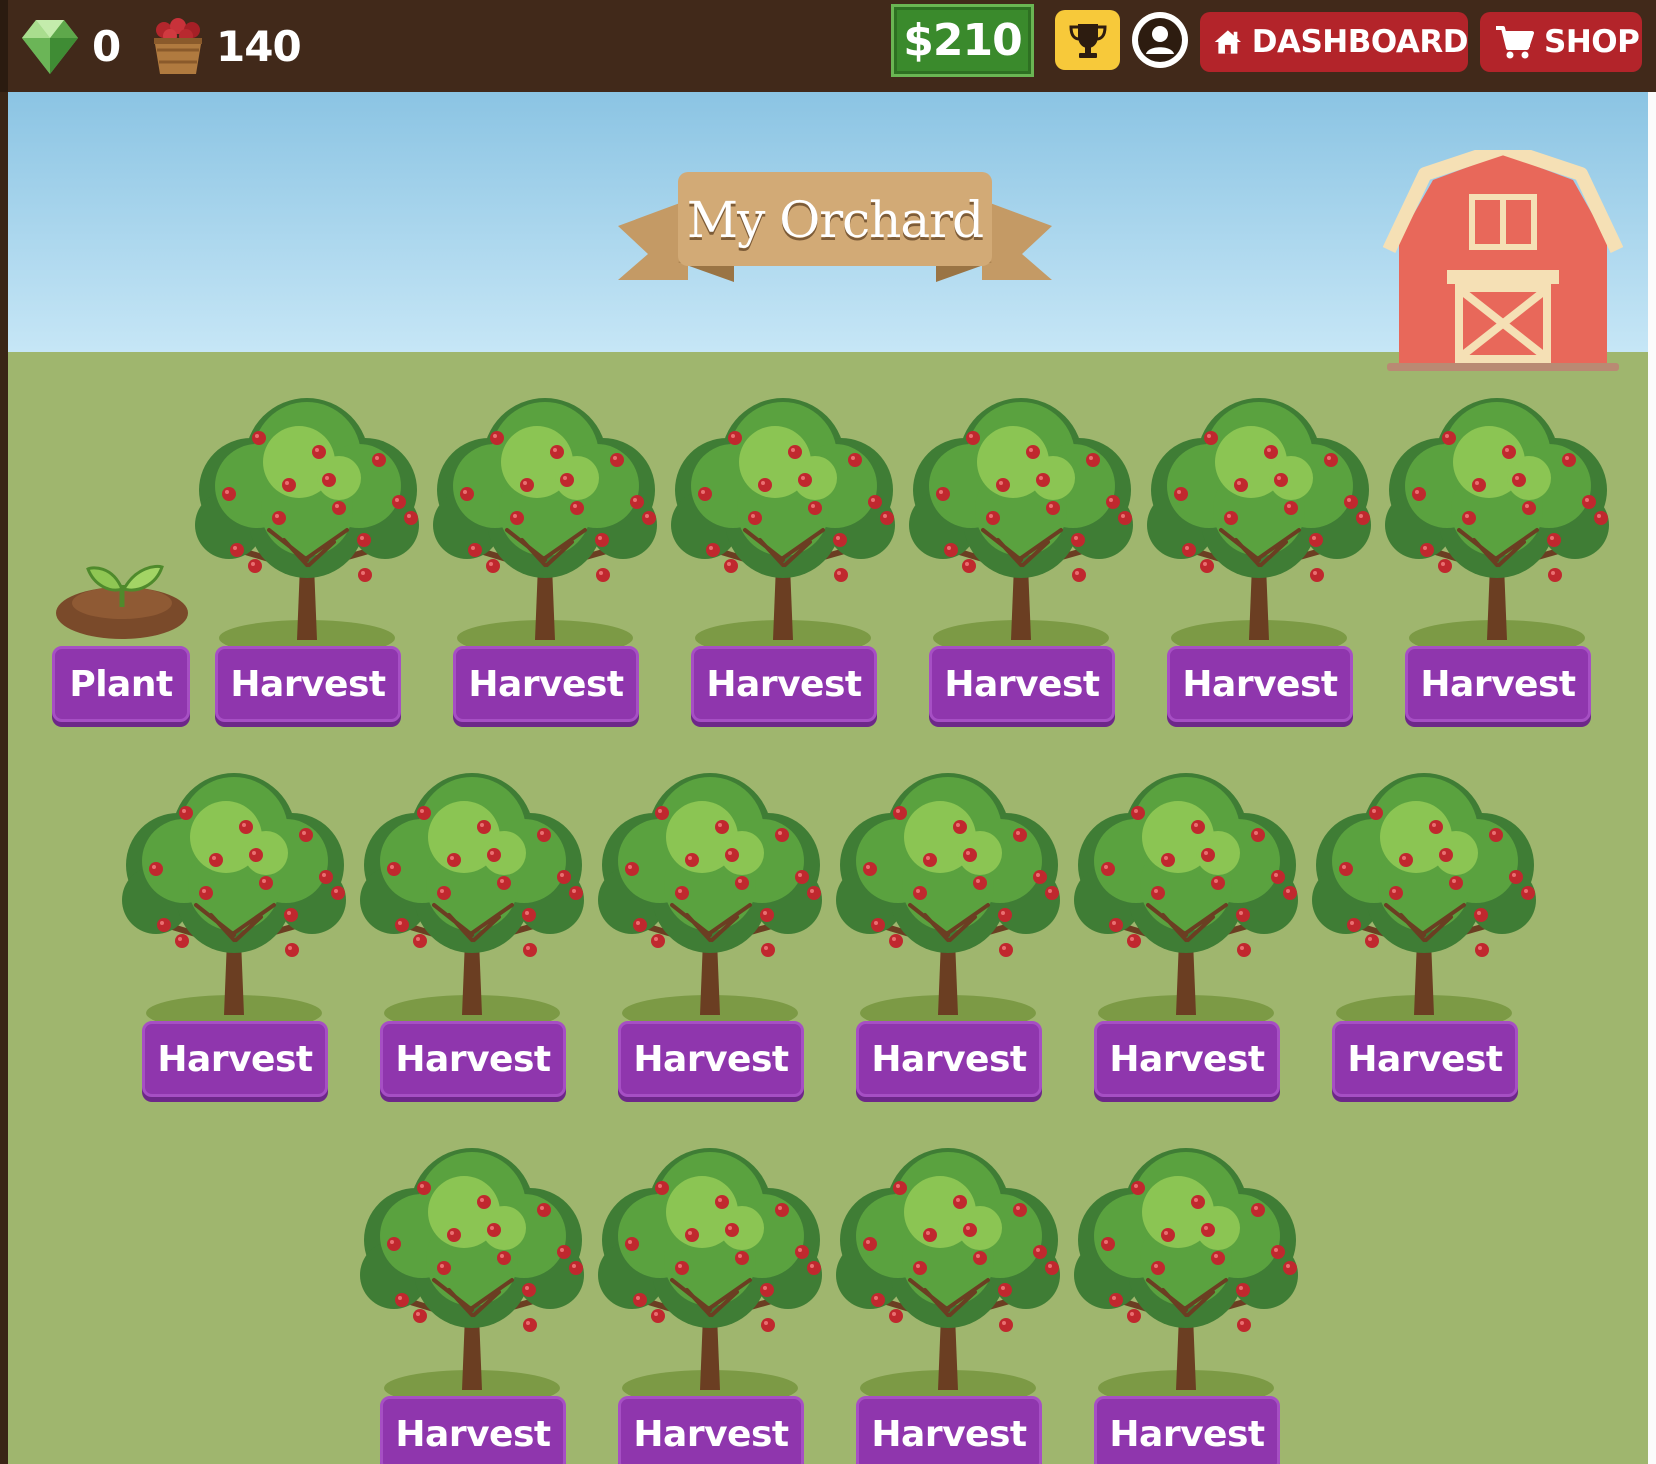 This screenshot has height=1464, width=1656. What do you see at coordinates (259, 46) in the screenshot?
I see `apple-count: 140` at bounding box center [259, 46].